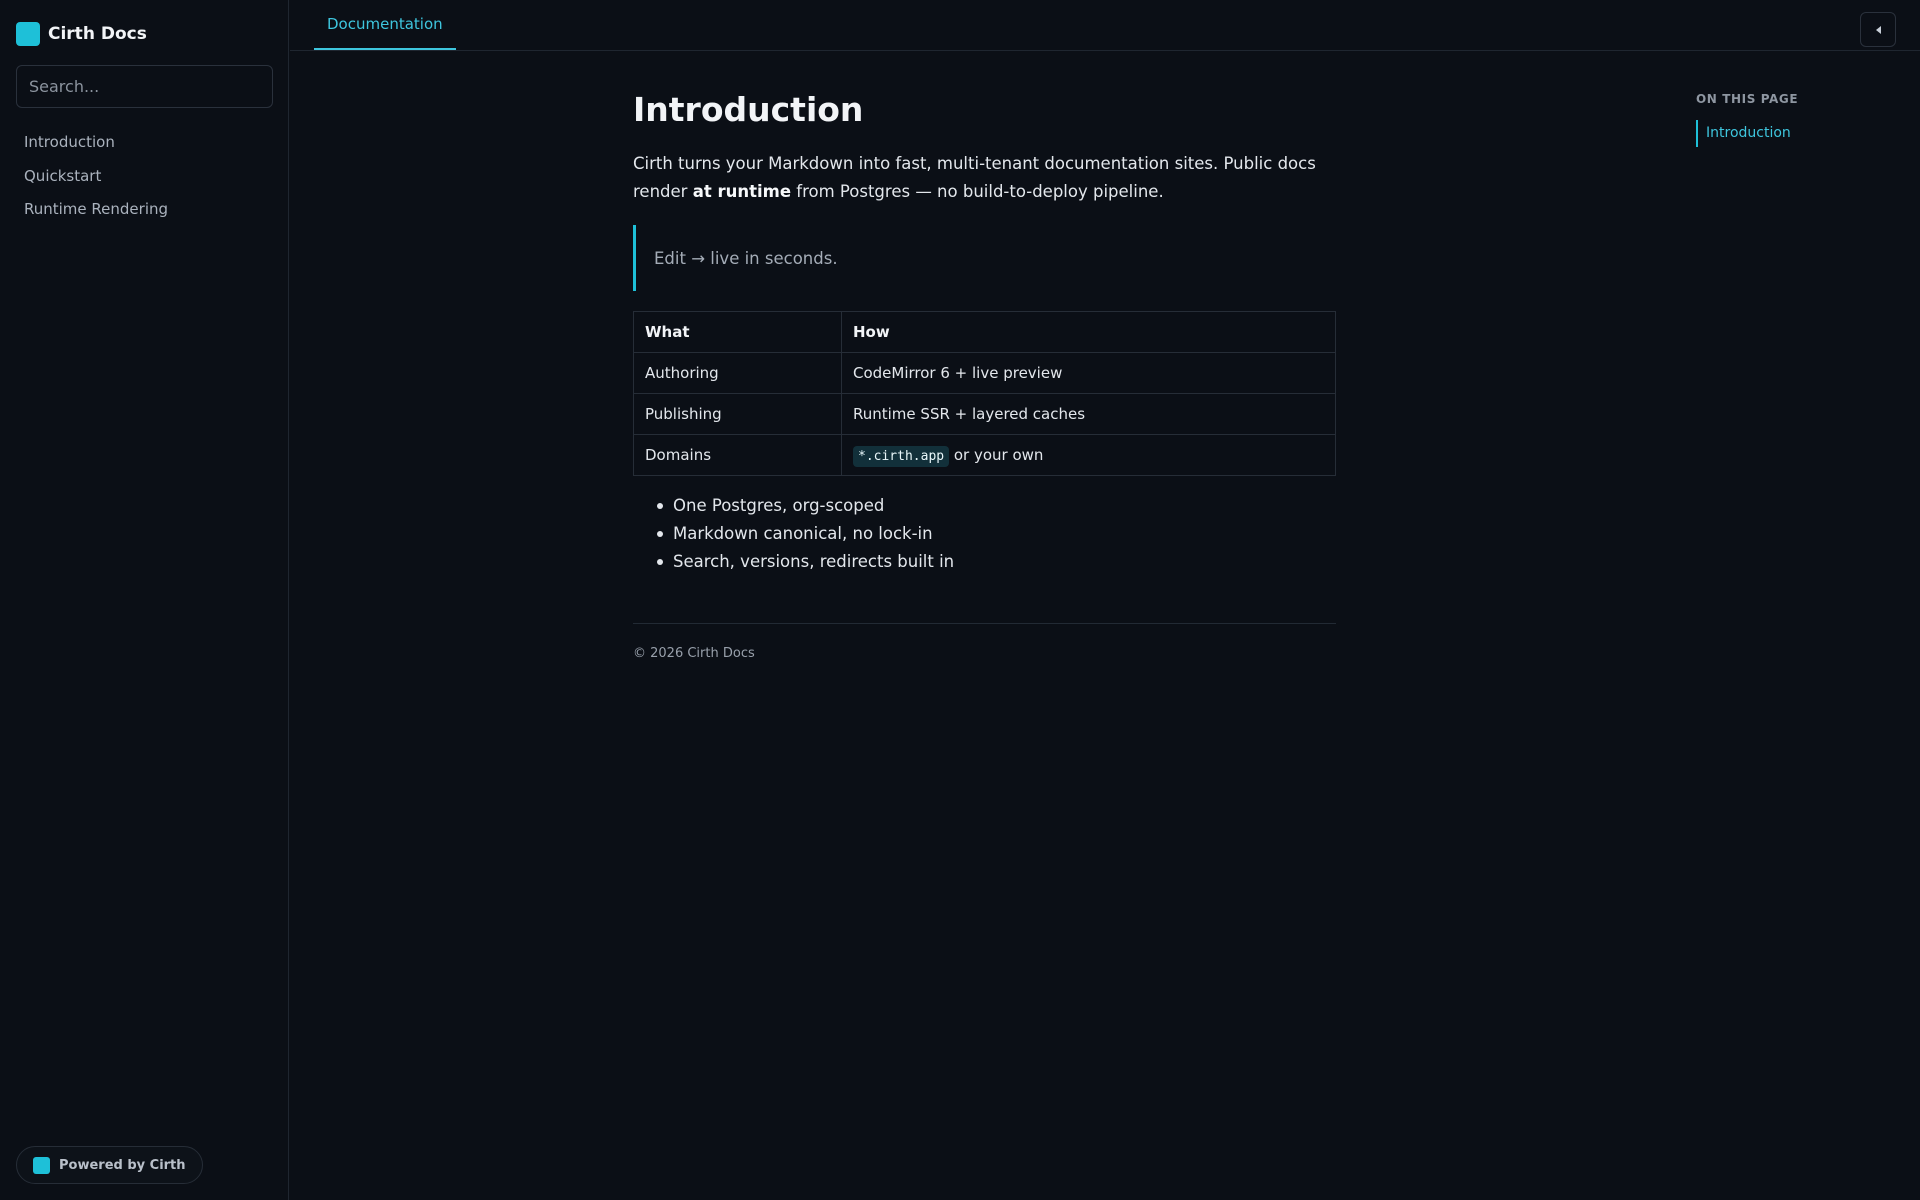 The image size is (1920, 1200). What do you see at coordinates (41, 1165) in the screenshot?
I see `cirth-logo-icon` at bounding box center [41, 1165].